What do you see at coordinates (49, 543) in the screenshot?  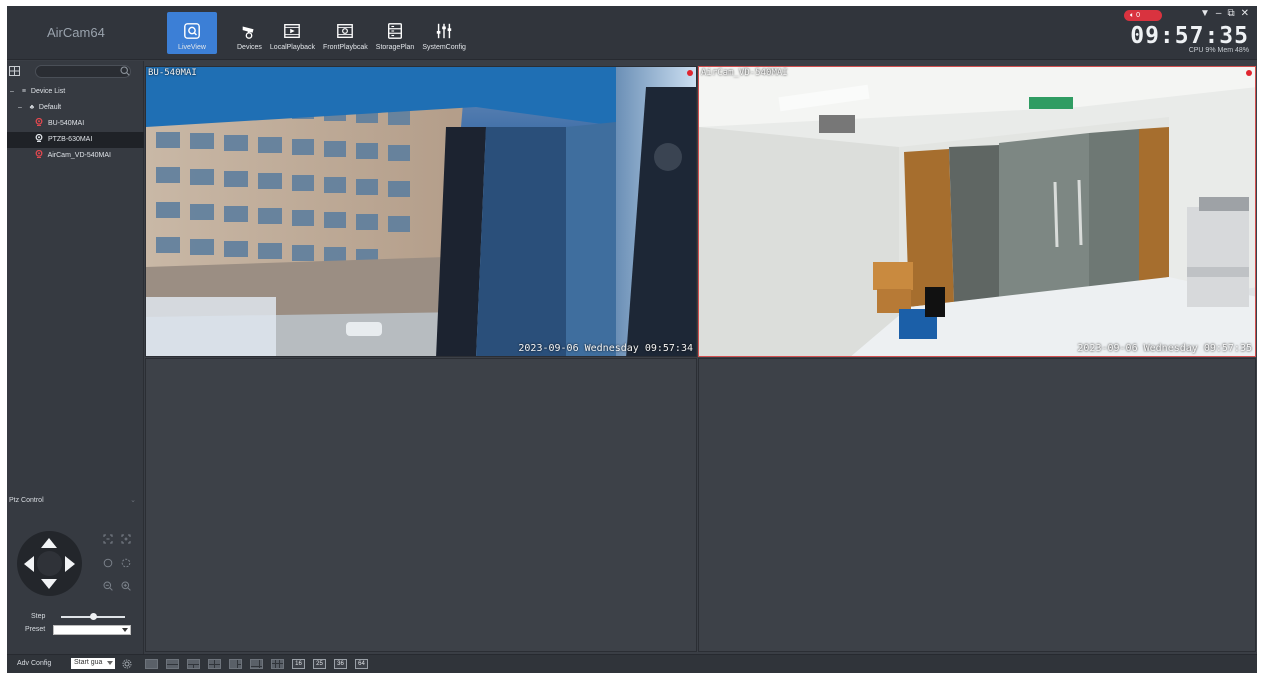 I see `ptz-up-arrow-icon` at bounding box center [49, 543].